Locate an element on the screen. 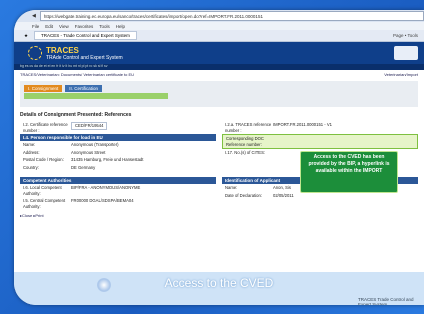  traces-banner: TRACES TRAde Control and Expert System is located at coordinates (219, 53).